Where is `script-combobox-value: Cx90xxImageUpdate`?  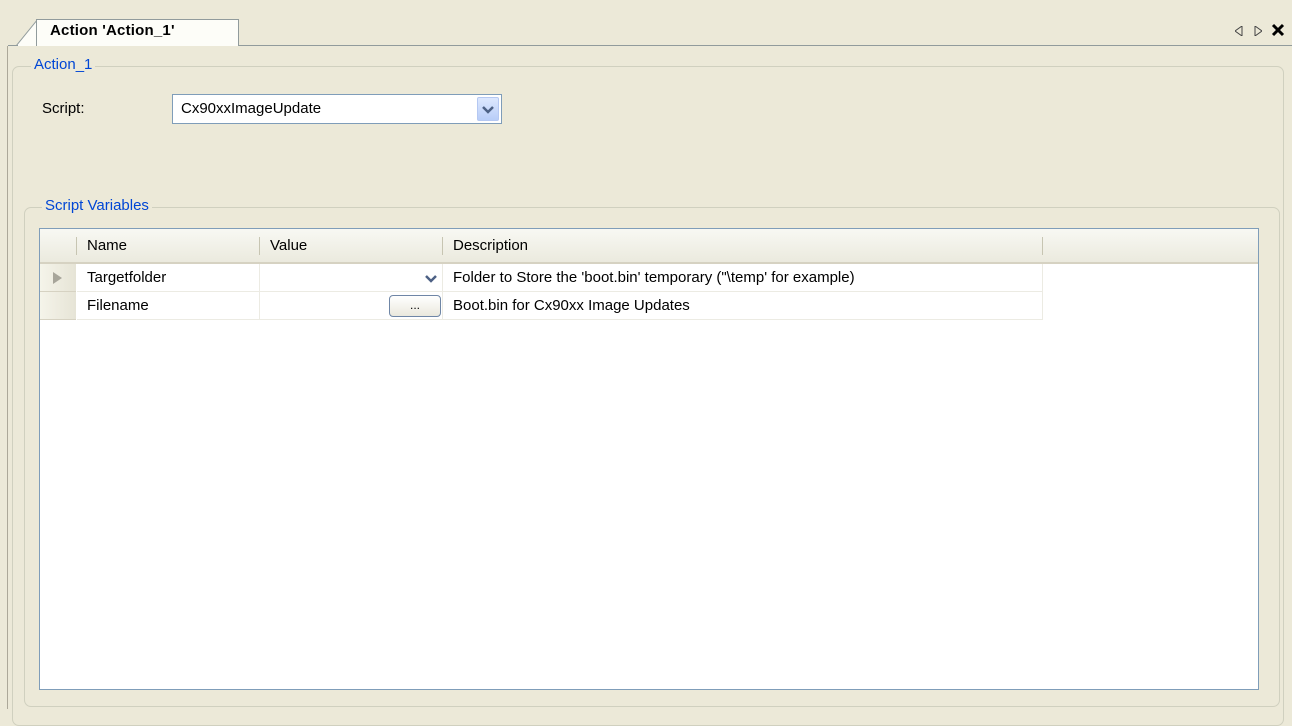 script-combobox-value: Cx90xxImageUpdate is located at coordinates (251, 108).